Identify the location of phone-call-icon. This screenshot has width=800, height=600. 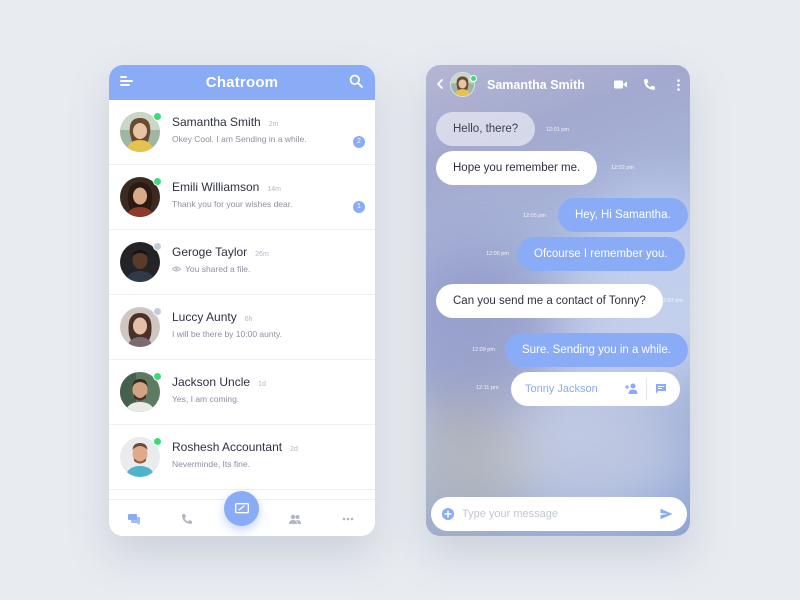
(649, 84).